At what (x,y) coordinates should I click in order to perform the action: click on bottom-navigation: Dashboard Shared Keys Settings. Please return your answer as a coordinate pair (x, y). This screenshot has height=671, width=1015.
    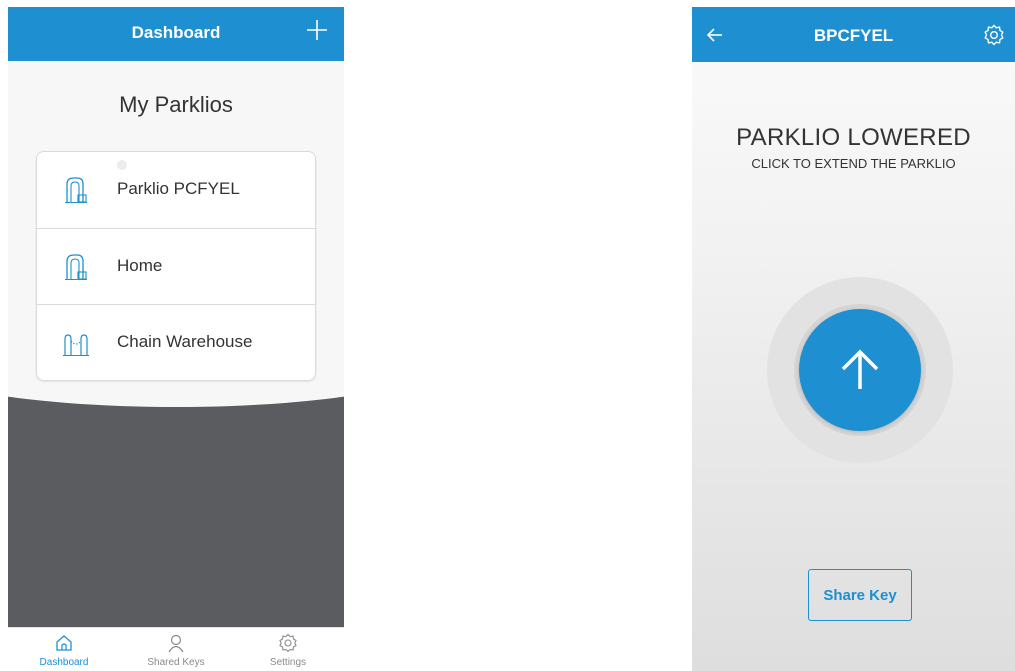
    Looking at the image, I should click on (176, 649).